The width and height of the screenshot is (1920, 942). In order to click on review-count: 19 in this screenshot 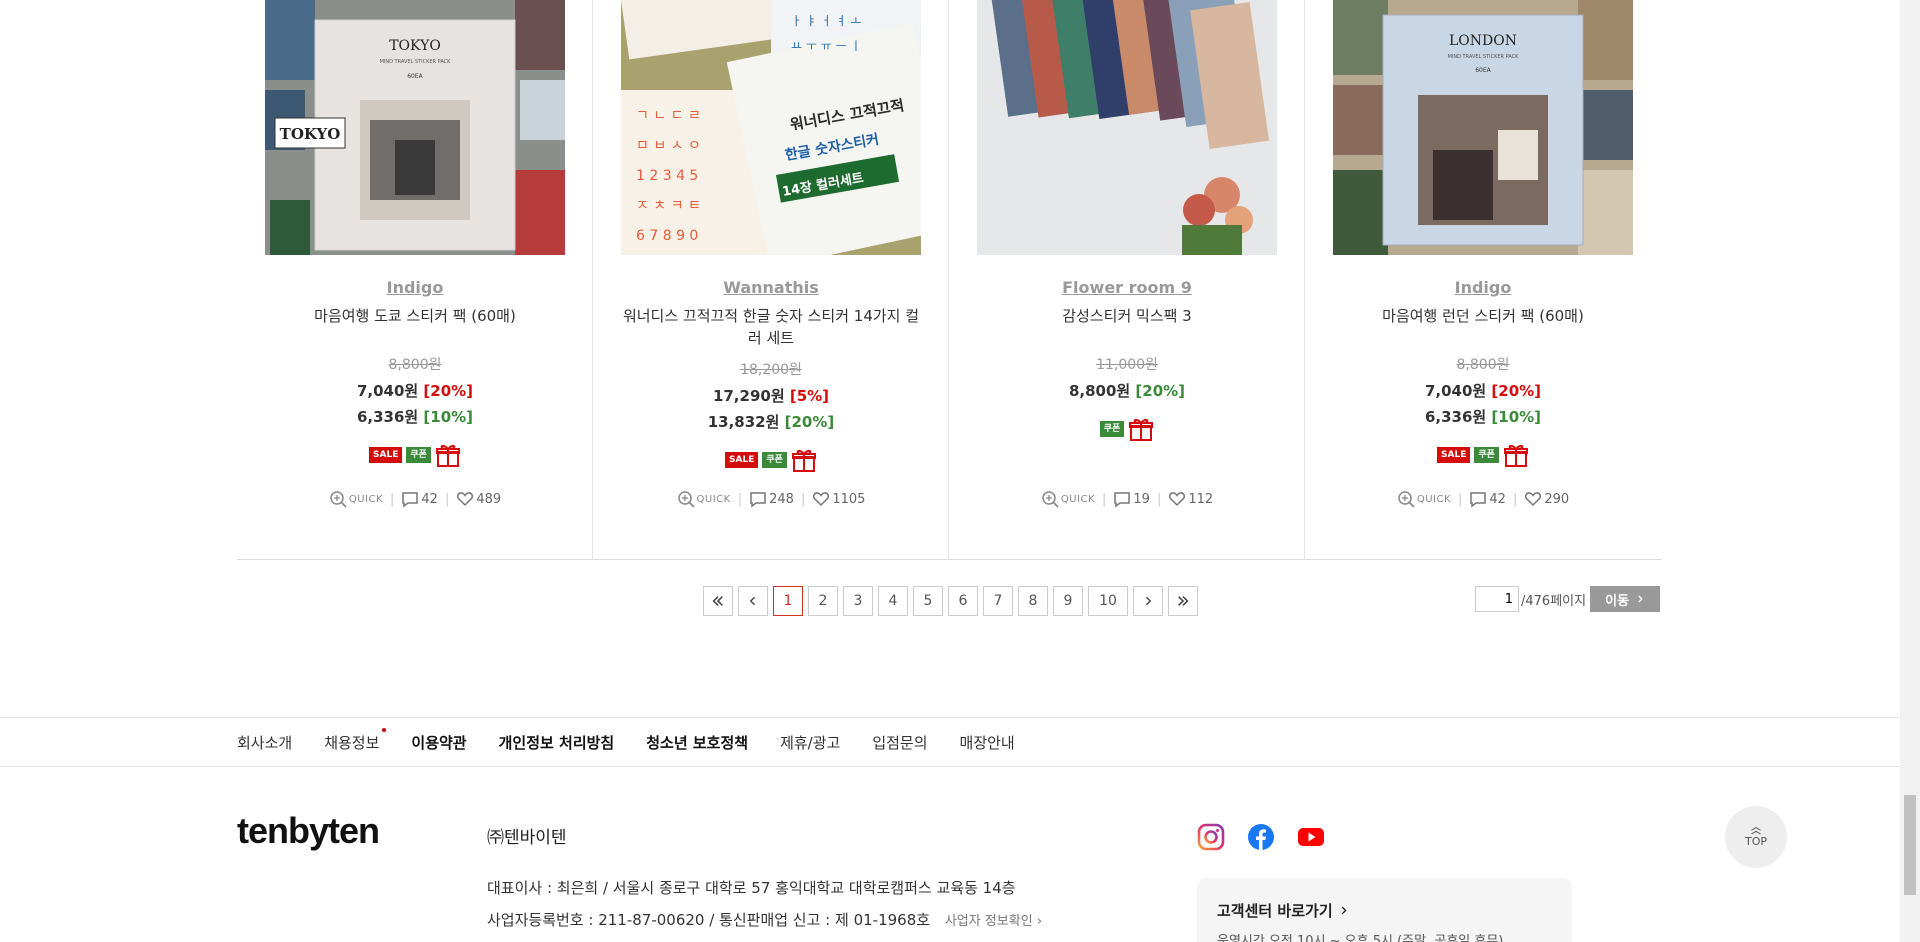, I will do `click(1141, 499)`.